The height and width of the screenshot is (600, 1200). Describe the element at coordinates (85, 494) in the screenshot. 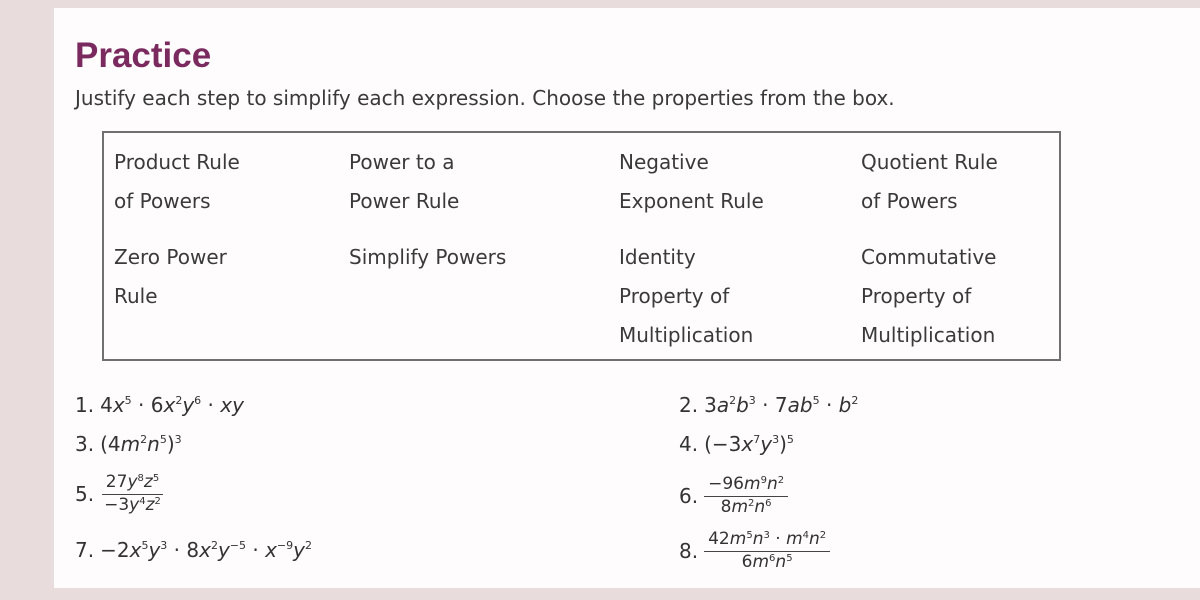

I see `problem-number: 5.` at that location.